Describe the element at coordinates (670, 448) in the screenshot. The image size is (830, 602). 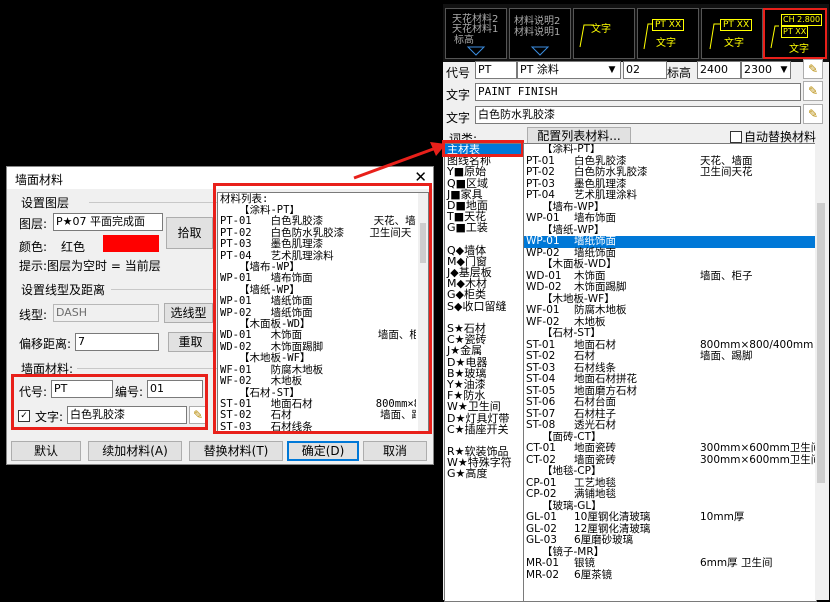
I see `material-row: CT-01 地面瓷砖 300mm×600mm卫生间地` at that location.